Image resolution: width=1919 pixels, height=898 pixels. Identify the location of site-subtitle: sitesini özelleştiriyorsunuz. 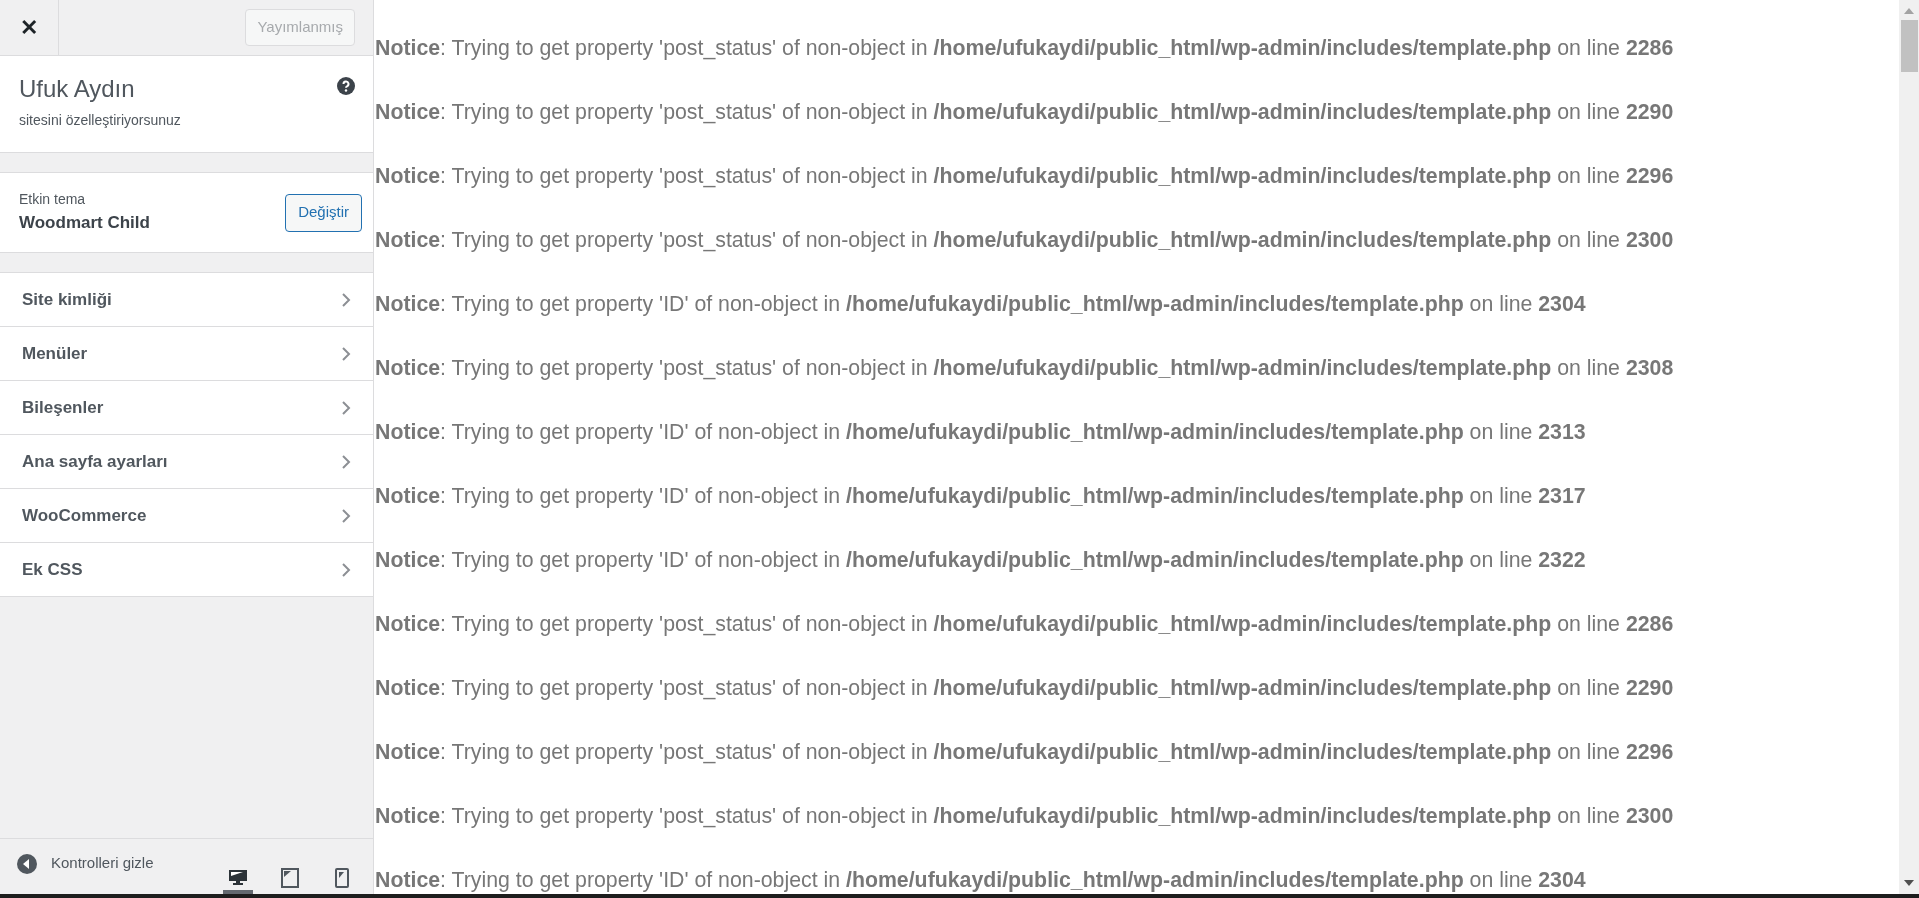
(100, 120).